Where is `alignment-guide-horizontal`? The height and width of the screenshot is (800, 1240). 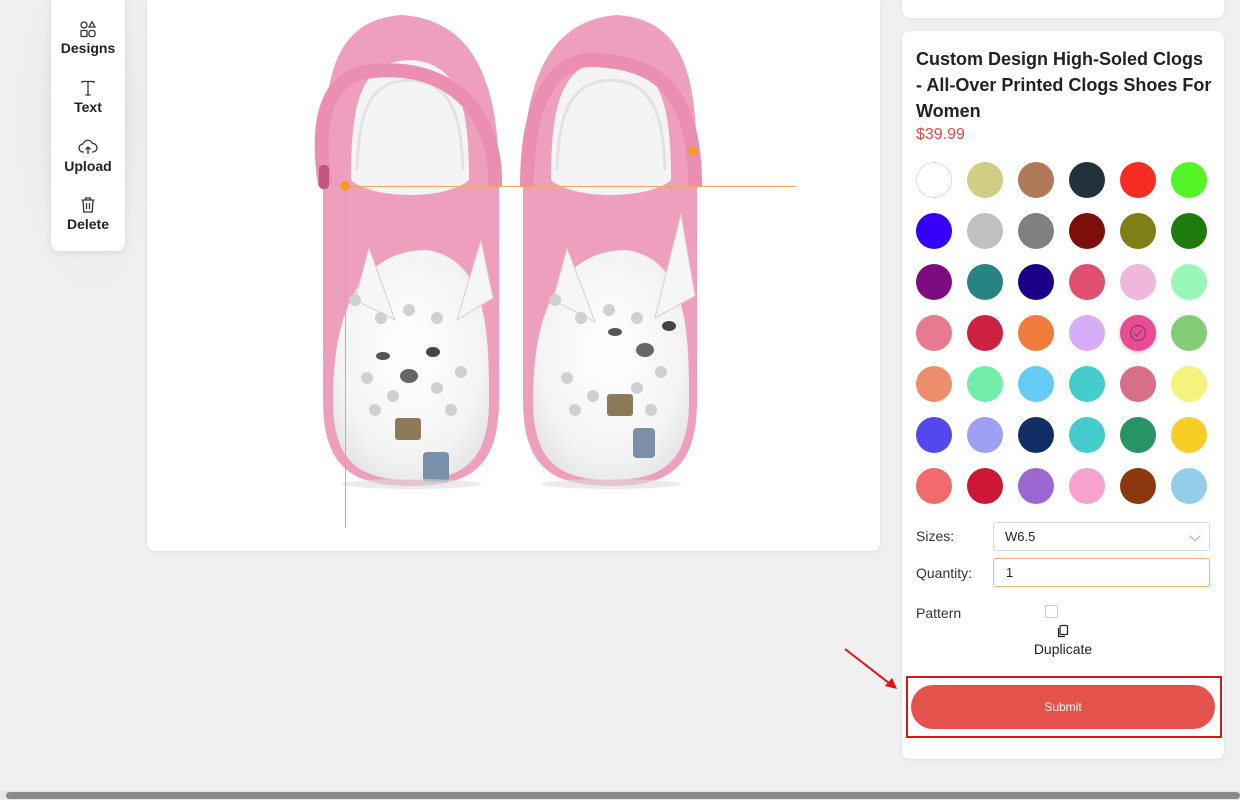
alignment-guide-horizontal is located at coordinates (570, 186).